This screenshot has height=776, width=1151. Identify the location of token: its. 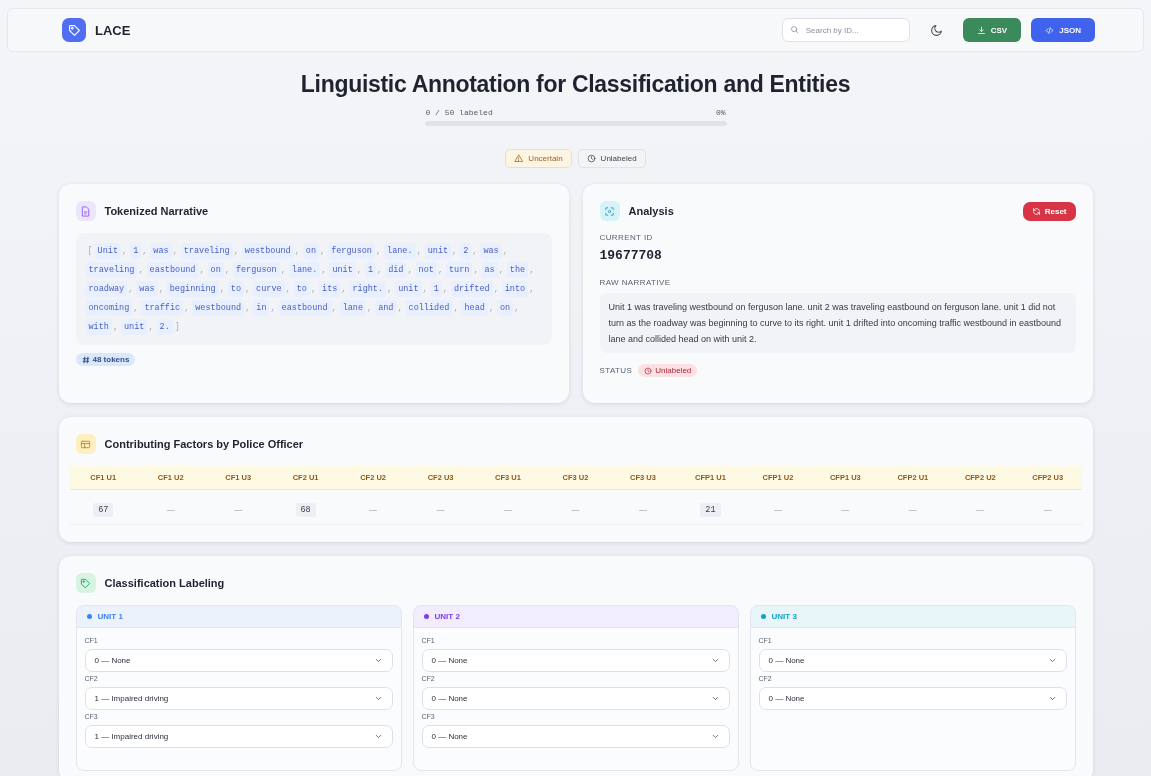
(330, 289).